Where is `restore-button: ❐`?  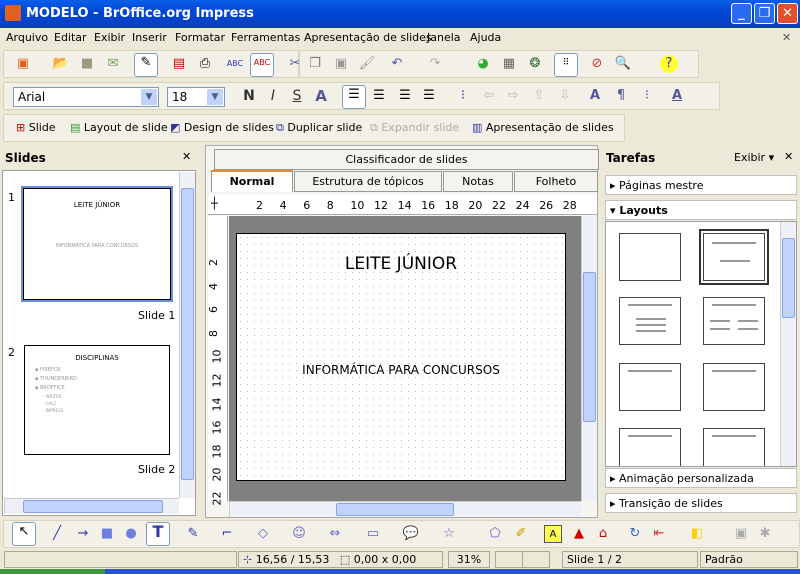 restore-button: ❐ is located at coordinates (764, 13).